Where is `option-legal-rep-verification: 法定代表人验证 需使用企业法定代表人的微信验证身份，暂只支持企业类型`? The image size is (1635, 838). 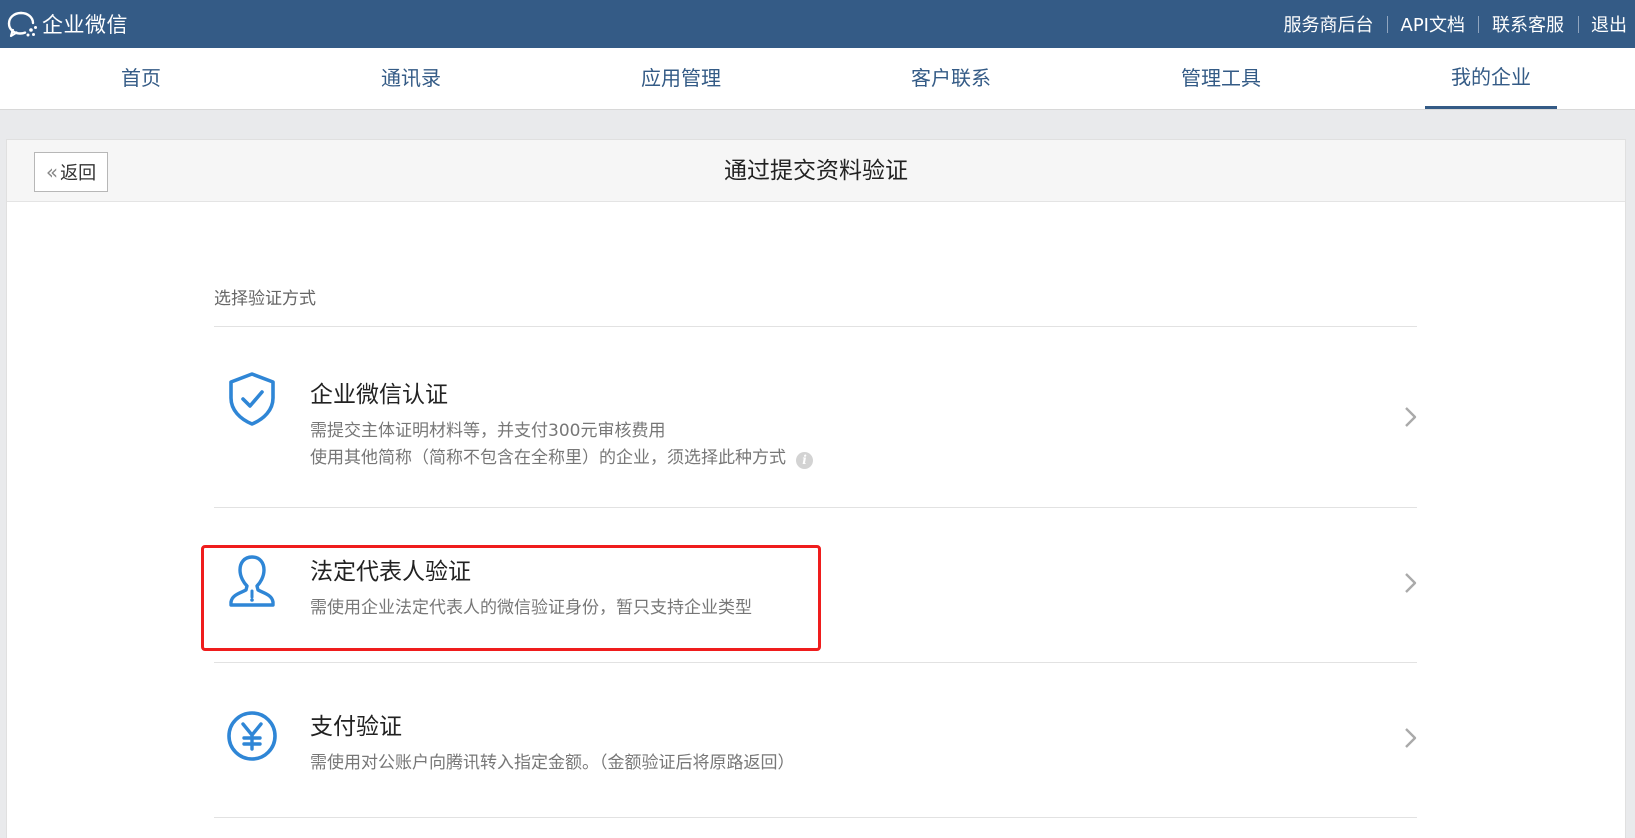 option-legal-rep-verification: 法定代表人验证 需使用企业法定代表人的微信验证身份，暂只支持企业类型 is located at coordinates (815, 585).